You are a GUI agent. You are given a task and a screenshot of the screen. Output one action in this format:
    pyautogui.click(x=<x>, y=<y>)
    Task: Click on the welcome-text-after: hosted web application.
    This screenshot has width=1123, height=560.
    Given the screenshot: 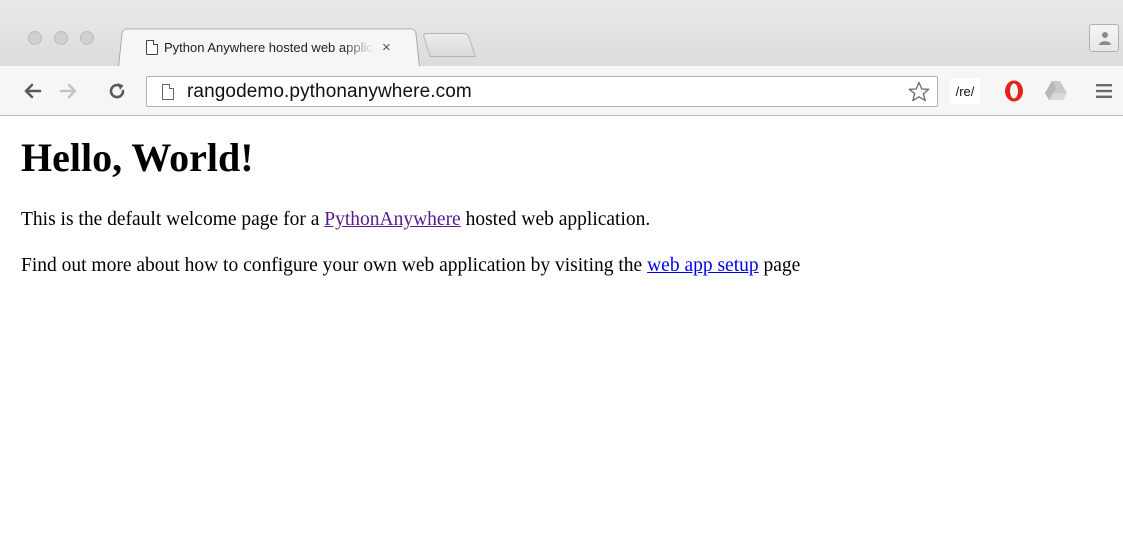 What is the action you would take?
    pyautogui.click(x=555, y=219)
    